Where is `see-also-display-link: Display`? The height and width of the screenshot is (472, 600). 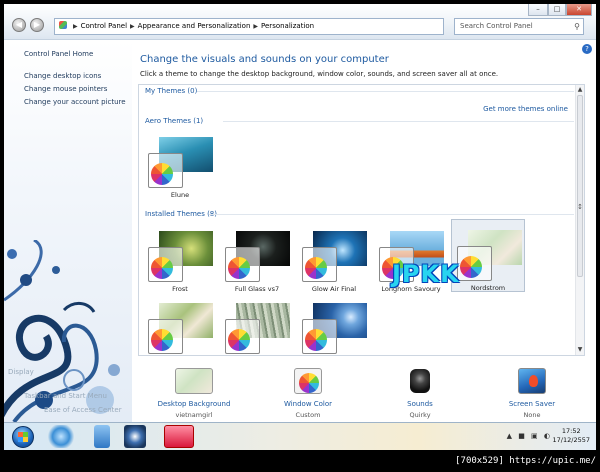 see-also-display-link: Display is located at coordinates (21, 372).